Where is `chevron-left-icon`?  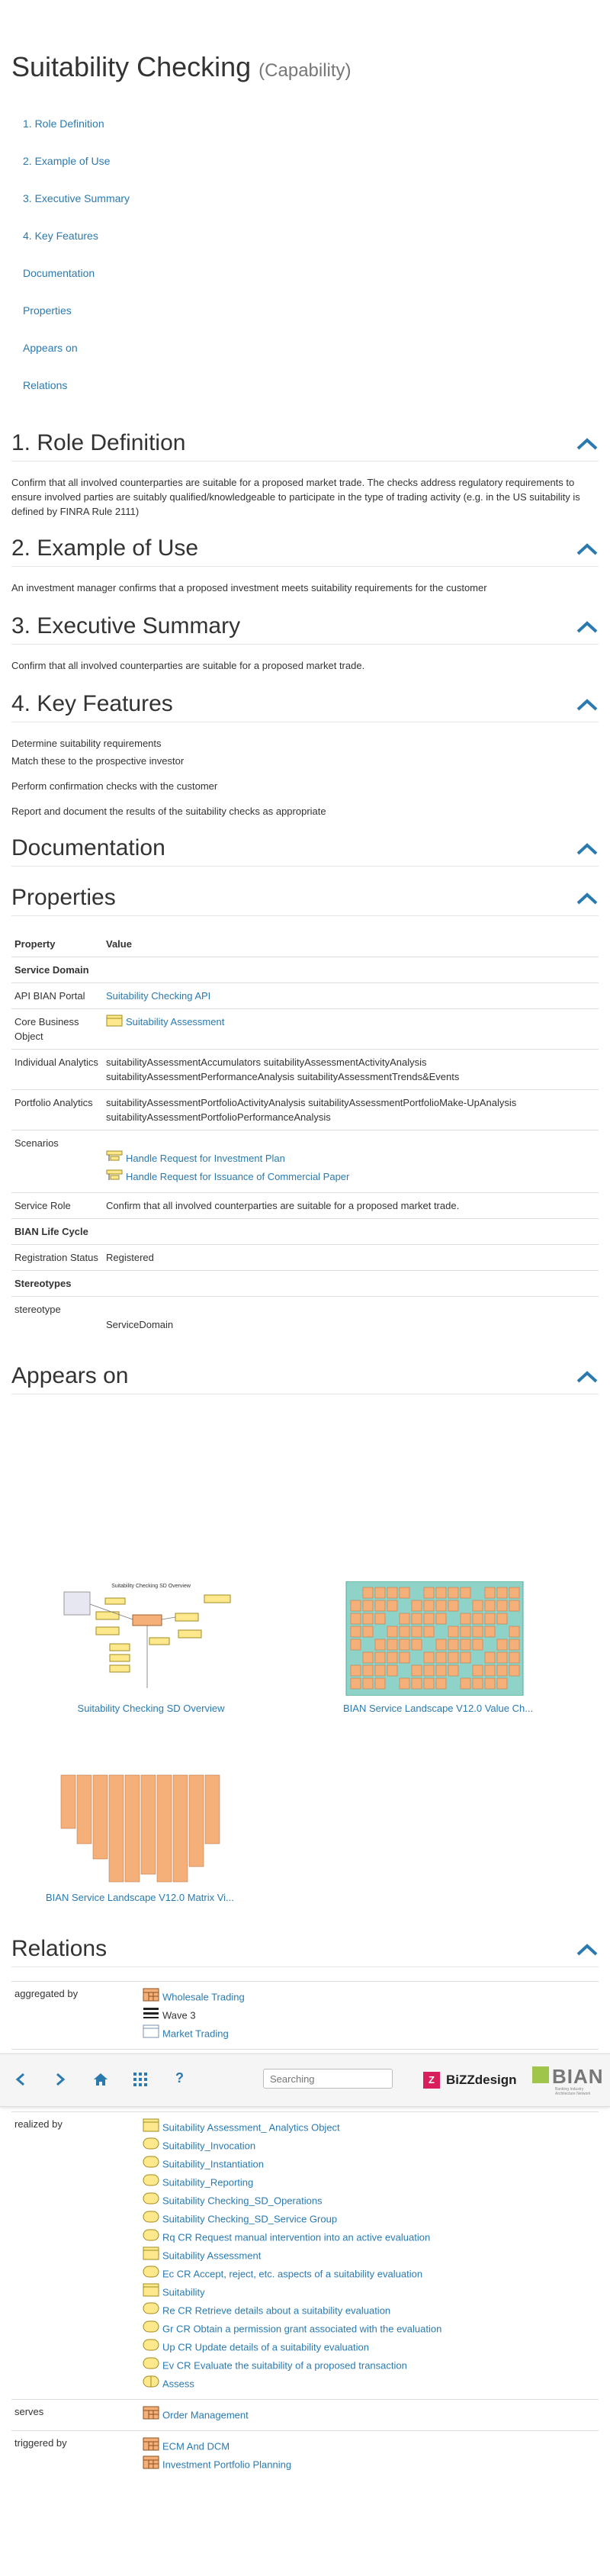 chevron-left-icon is located at coordinates (20, 2081).